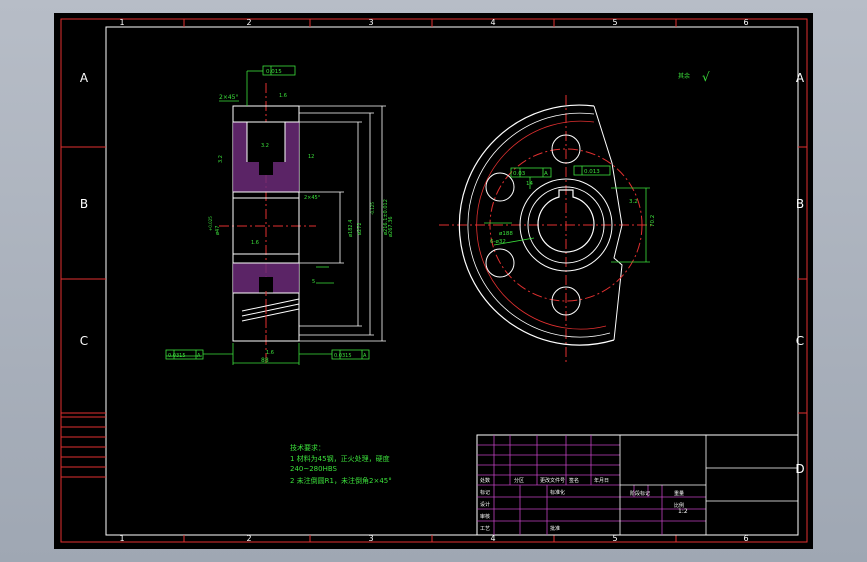 The width and height of the screenshot is (867, 562). What do you see at coordinates (684, 76) in the screenshot?
I see `roughness-note-label: 其余` at bounding box center [684, 76].